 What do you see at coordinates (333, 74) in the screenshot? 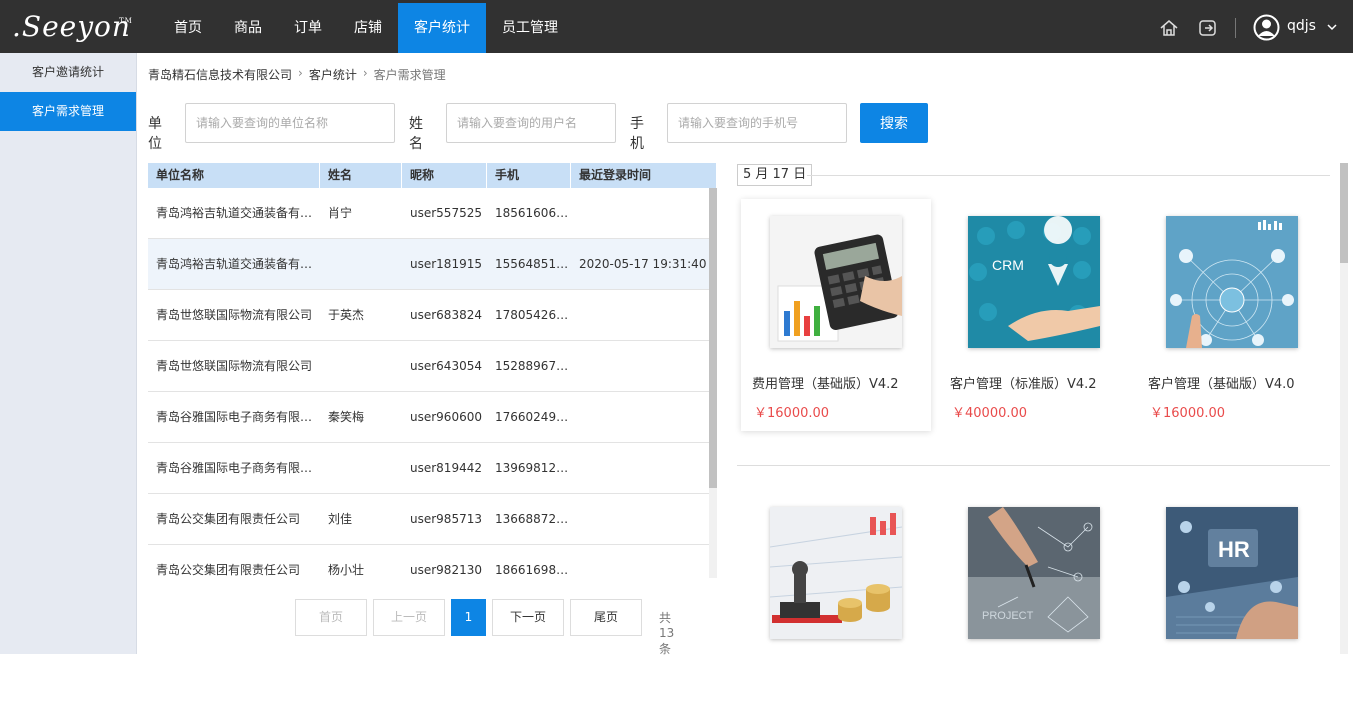
I see `breadcrumb-stats: 客户统计` at bounding box center [333, 74].